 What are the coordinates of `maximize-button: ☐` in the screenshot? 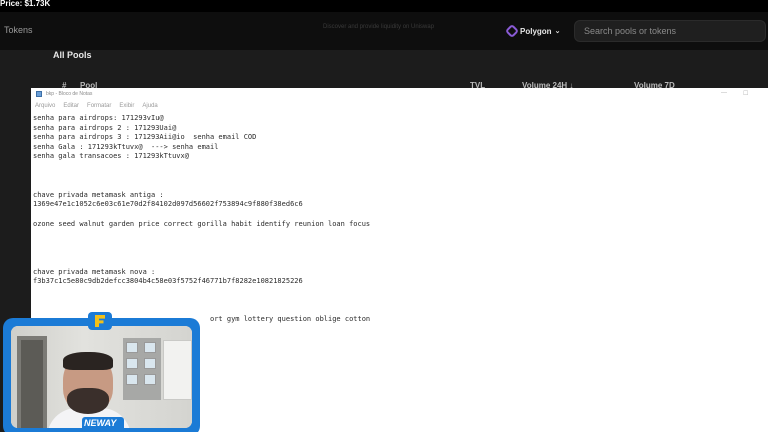 It's located at (745, 93).